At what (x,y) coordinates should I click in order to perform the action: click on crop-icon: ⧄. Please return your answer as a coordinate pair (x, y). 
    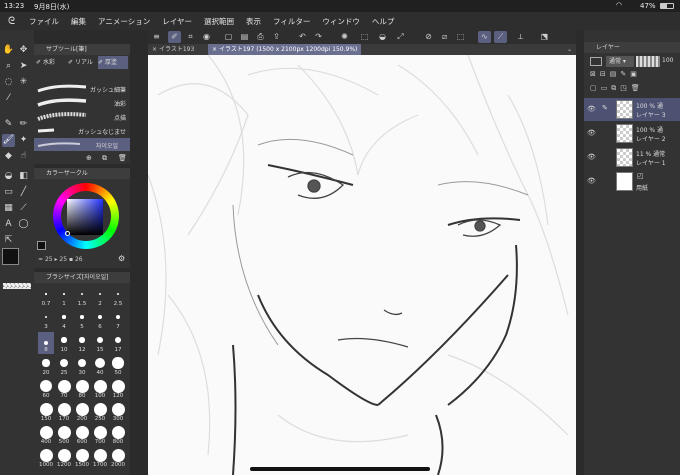
    Looking at the image, I should click on (444, 37).